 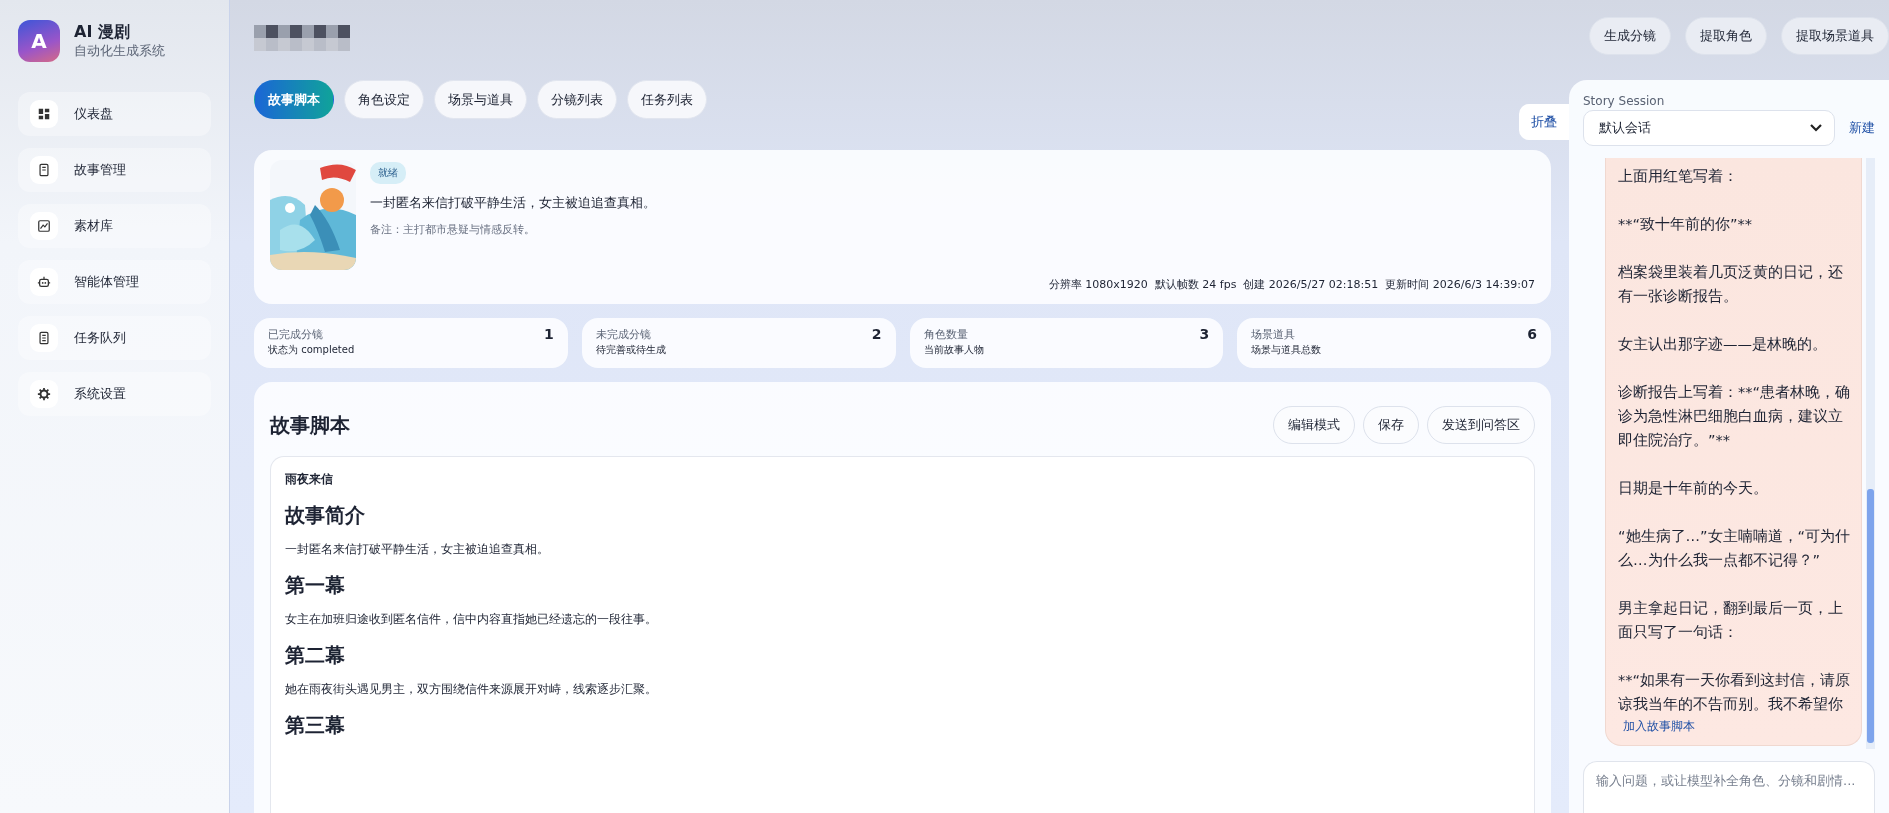 I want to click on story-note: 备注：主打都市悬疑与情感反转。, so click(x=452, y=229).